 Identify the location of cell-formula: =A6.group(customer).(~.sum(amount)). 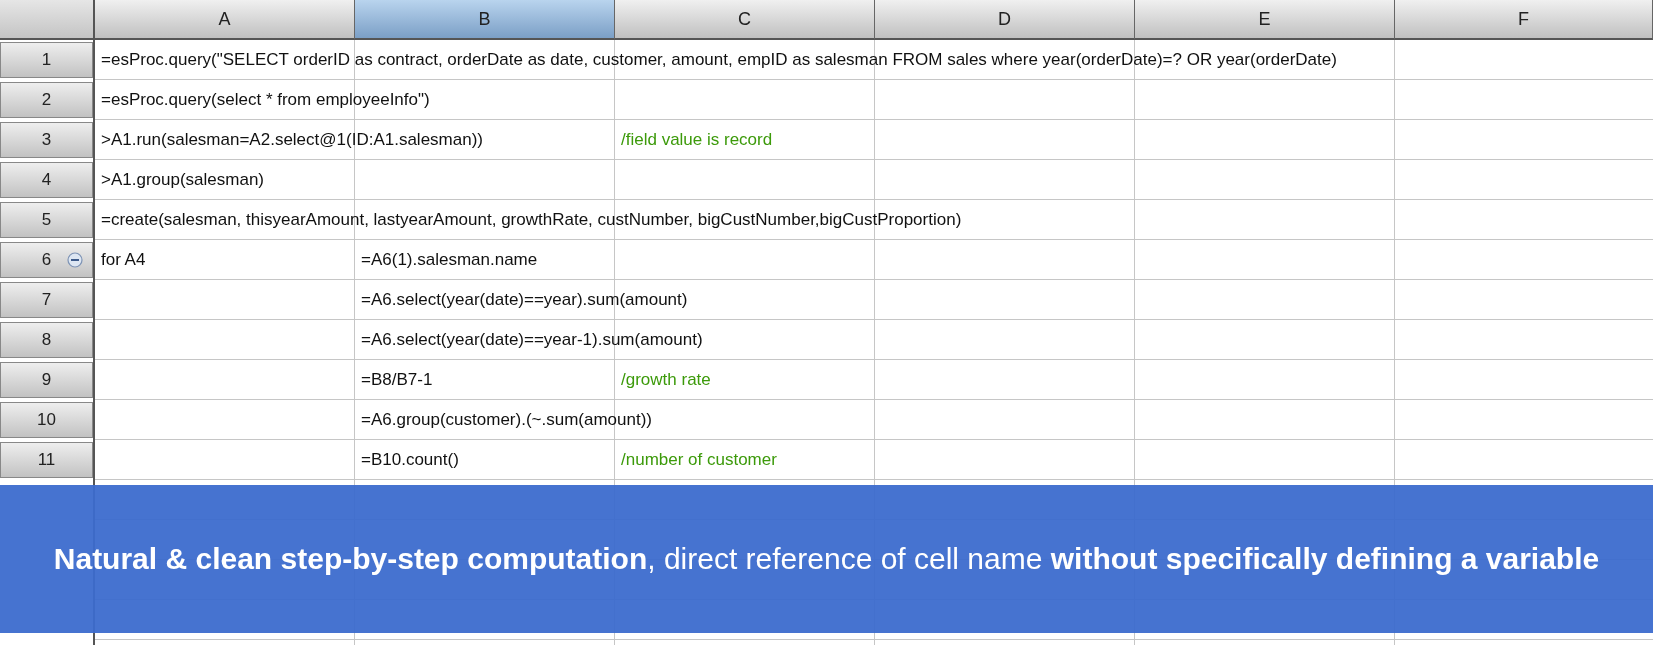
(506, 420).